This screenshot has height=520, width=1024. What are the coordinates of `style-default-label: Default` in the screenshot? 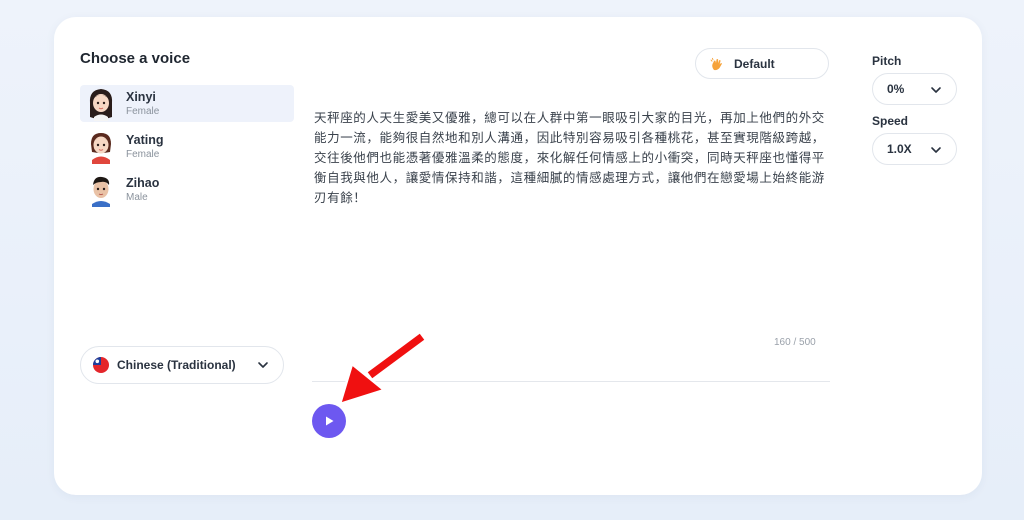 It's located at (754, 63).